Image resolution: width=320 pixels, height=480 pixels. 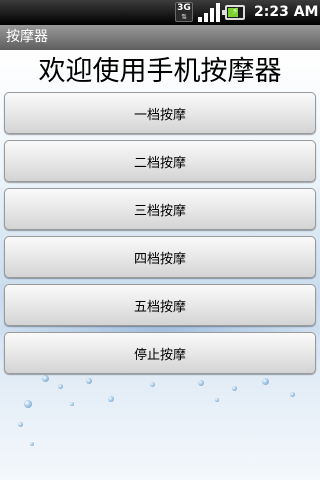 I want to click on gear-1-button: 一档按摩, so click(x=160, y=113).